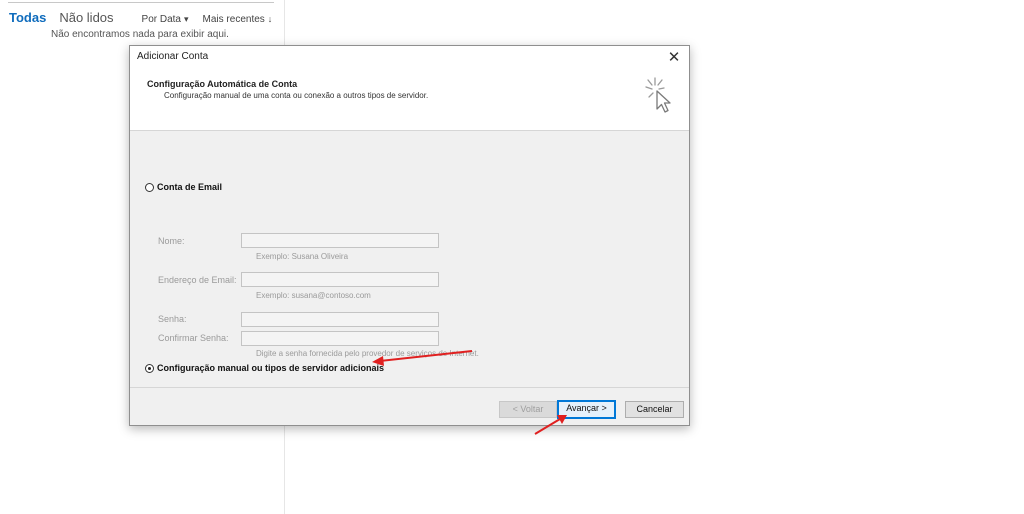 This screenshot has width=1024, height=514. I want to click on sort-by-dropdown: Por Data ▾, so click(165, 19).